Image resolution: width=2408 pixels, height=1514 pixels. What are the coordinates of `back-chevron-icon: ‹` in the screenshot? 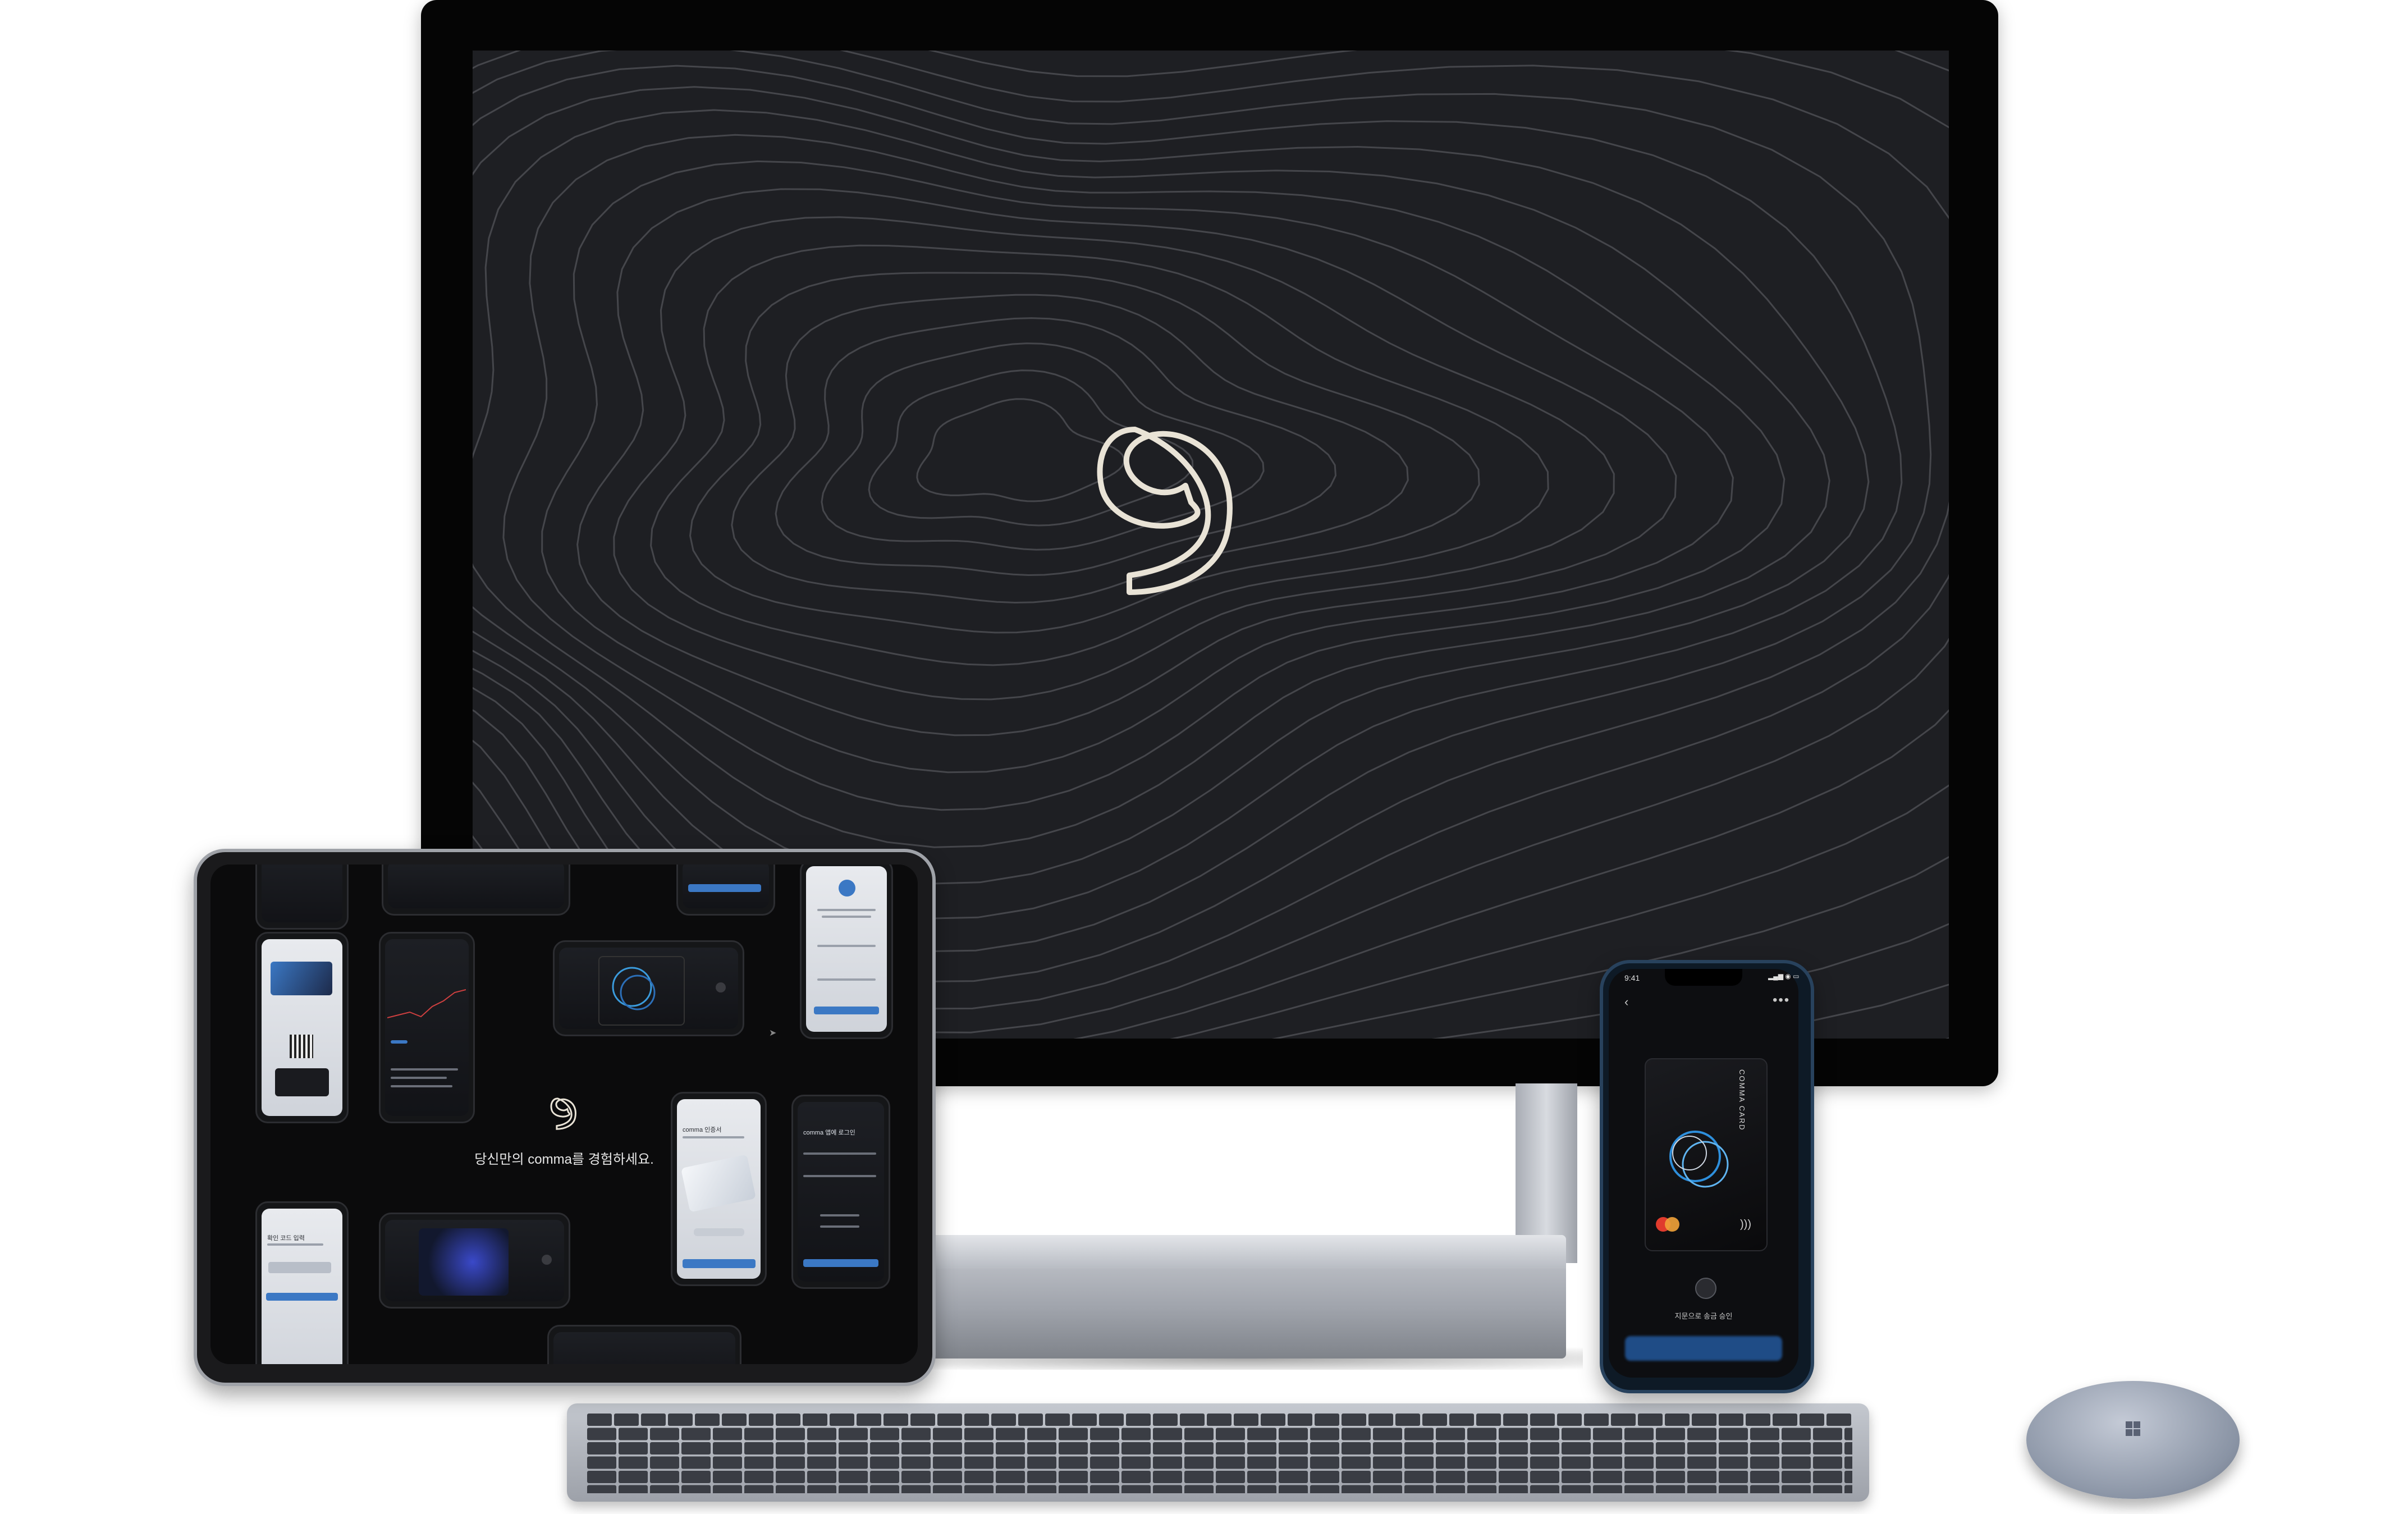 It's located at (1626, 1002).